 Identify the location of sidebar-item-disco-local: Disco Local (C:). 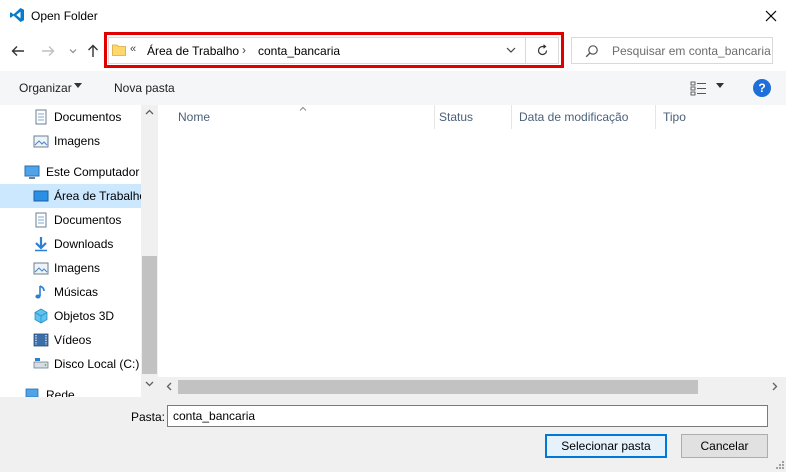
(70, 364).